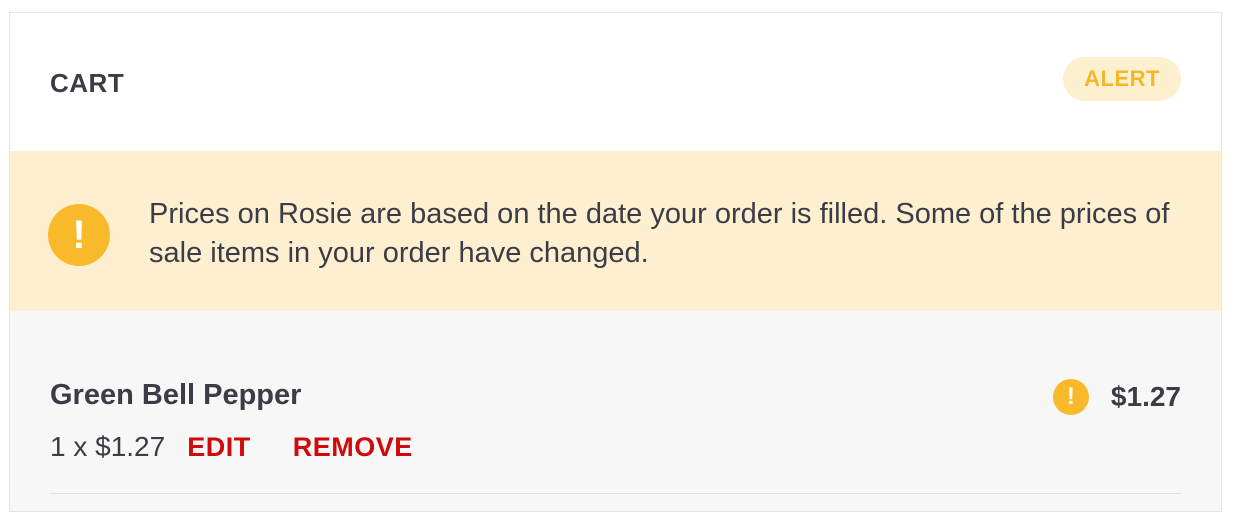 The height and width of the screenshot is (512, 1234). Describe the element at coordinates (176, 395) in the screenshot. I see `item-name: Green Bell Pepper` at that location.